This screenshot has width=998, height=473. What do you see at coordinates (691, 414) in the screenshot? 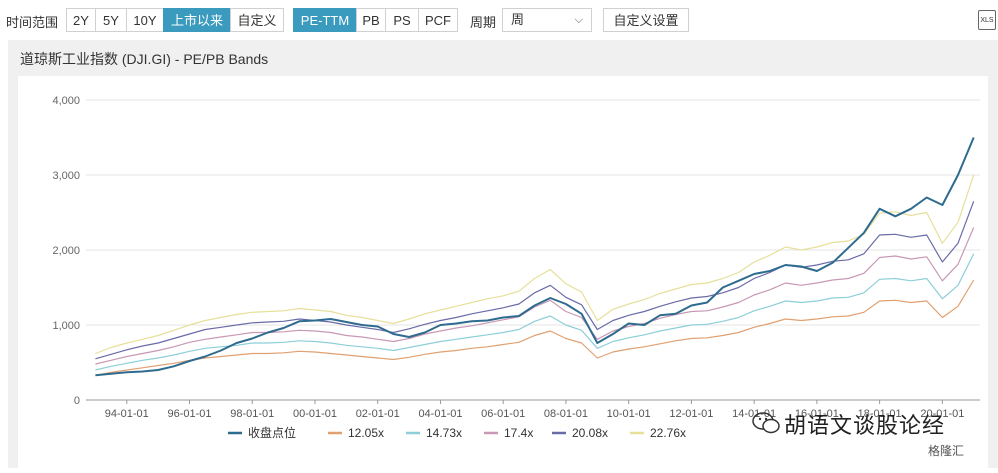
I see `x-tick-label: 12-01-01` at bounding box center [691, 414].